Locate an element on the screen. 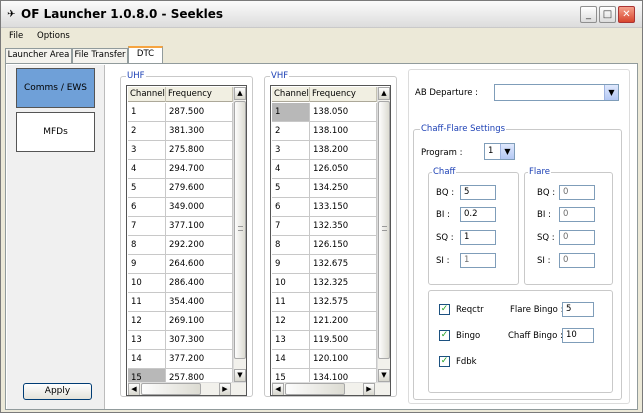 This screenshot has height=413, width=643. uhf-channel-cell: 12 is located at coordinates (147, 321).